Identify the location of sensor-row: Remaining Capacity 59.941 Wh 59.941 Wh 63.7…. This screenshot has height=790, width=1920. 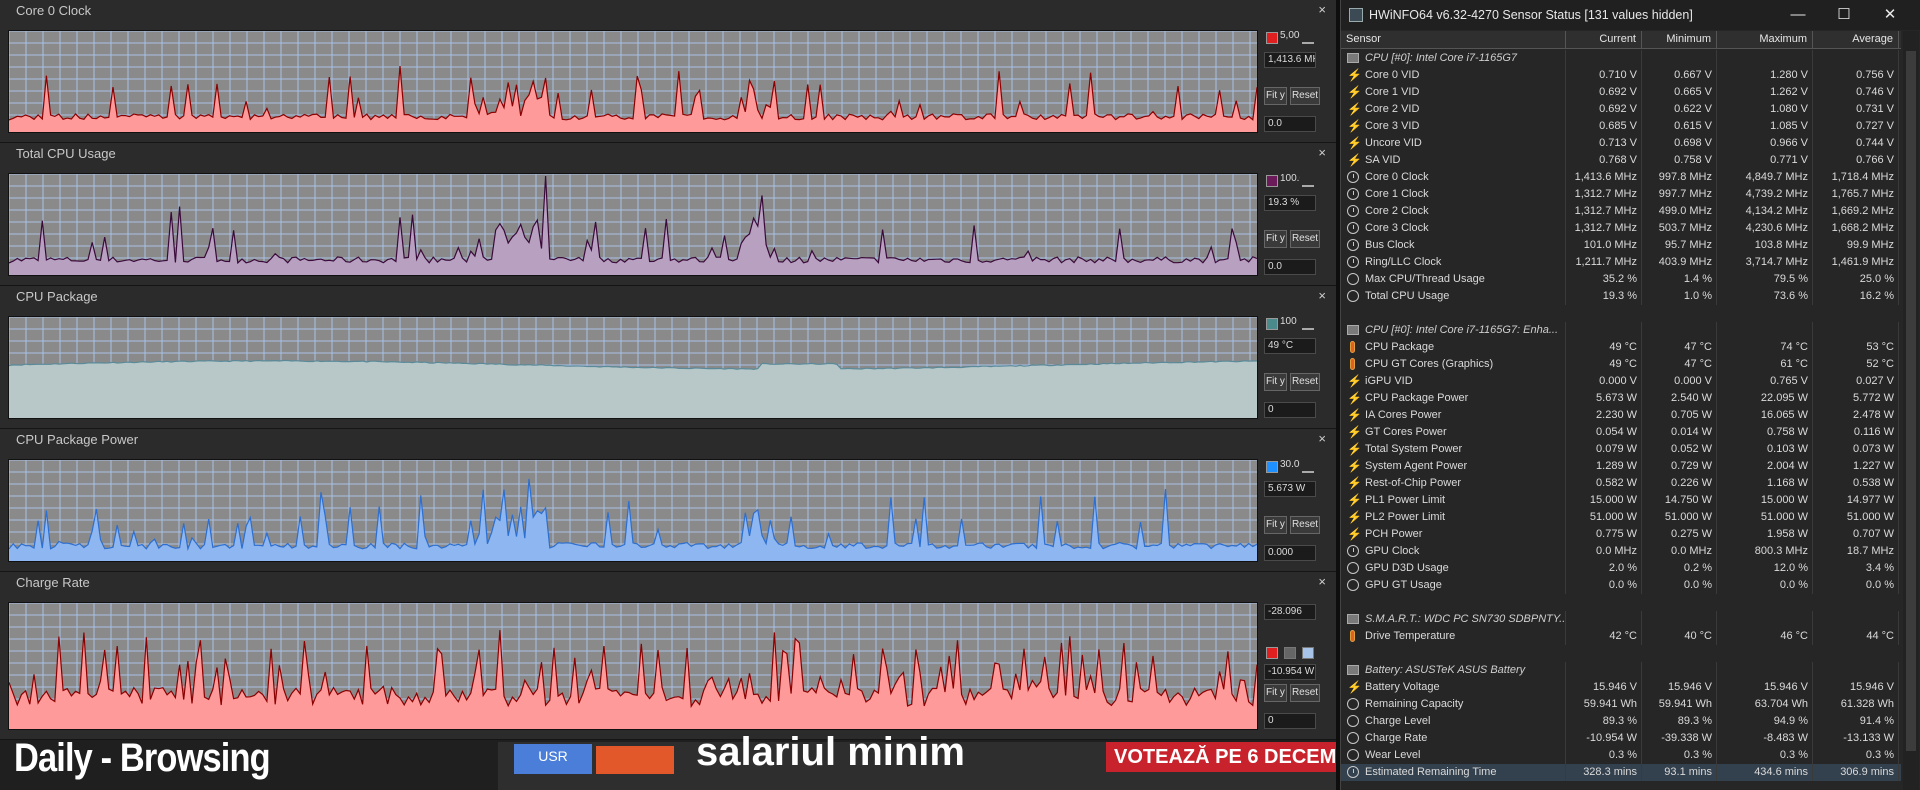
(1621, 704).